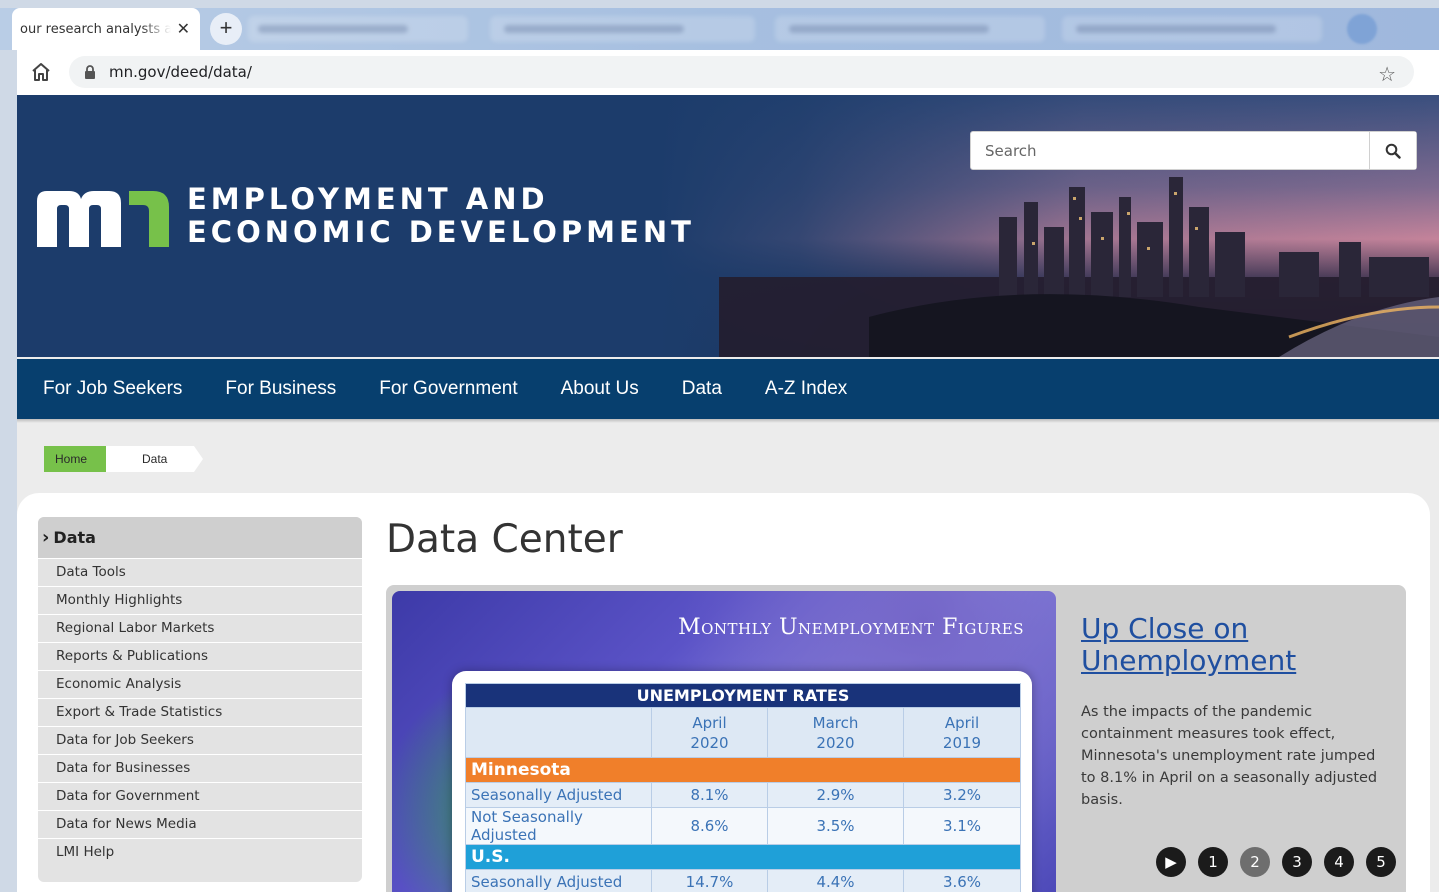 The height and width of the screenshot is (892, 1439). Describe the element at coordinates (368, 199) in the screenshot. I see `agency-name-line1: EMPLOYMENT AND` at that location.